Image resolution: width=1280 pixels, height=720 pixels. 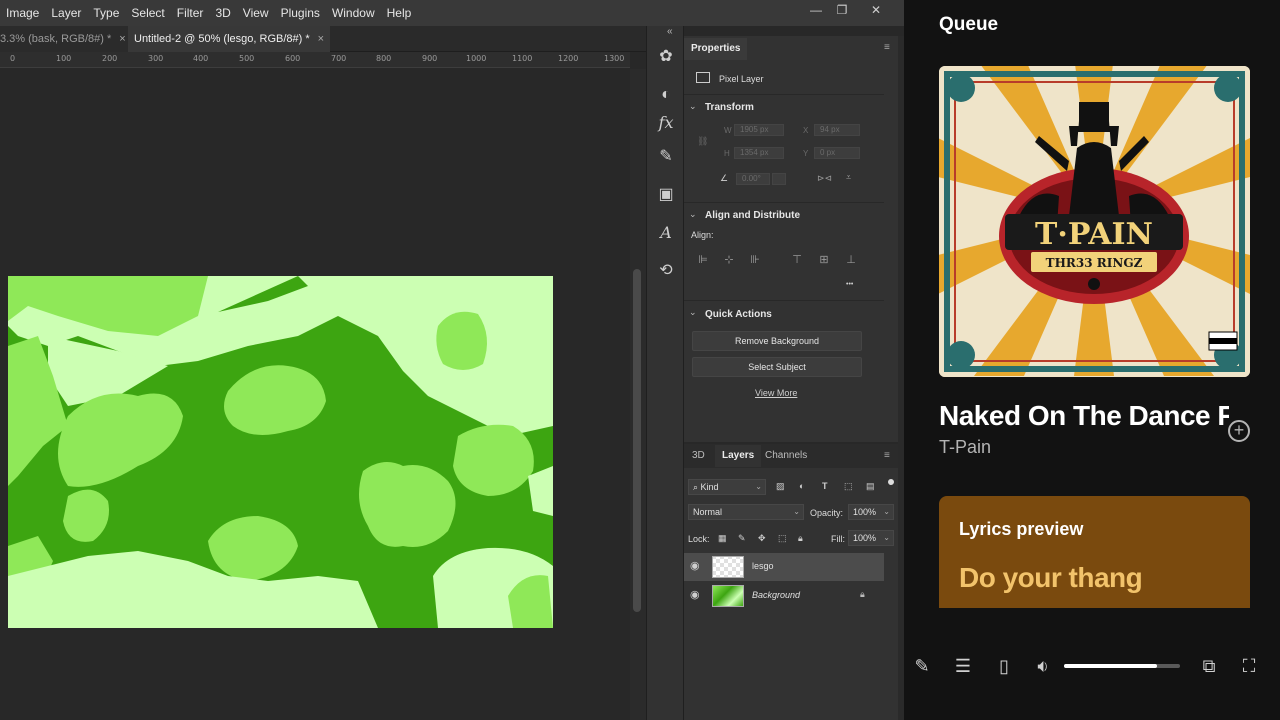 What do you see at coordinates (666, 123) in the screenshot?
I see `fx-icon: fx` at bounding box center [666, 123].